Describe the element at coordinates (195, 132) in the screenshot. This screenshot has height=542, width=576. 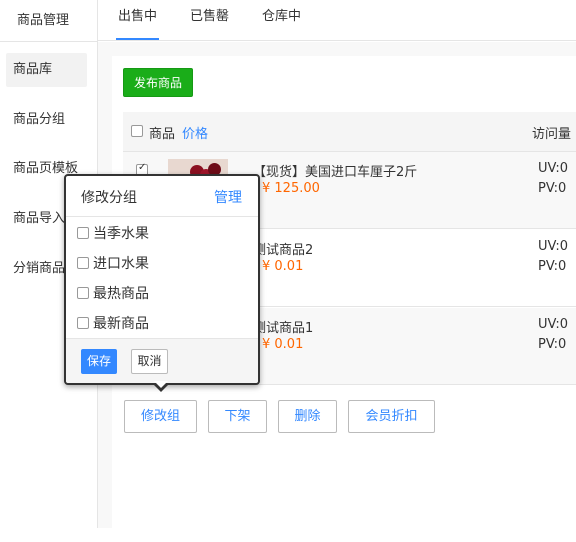
I see `column-price-sort: 价格` at that location.